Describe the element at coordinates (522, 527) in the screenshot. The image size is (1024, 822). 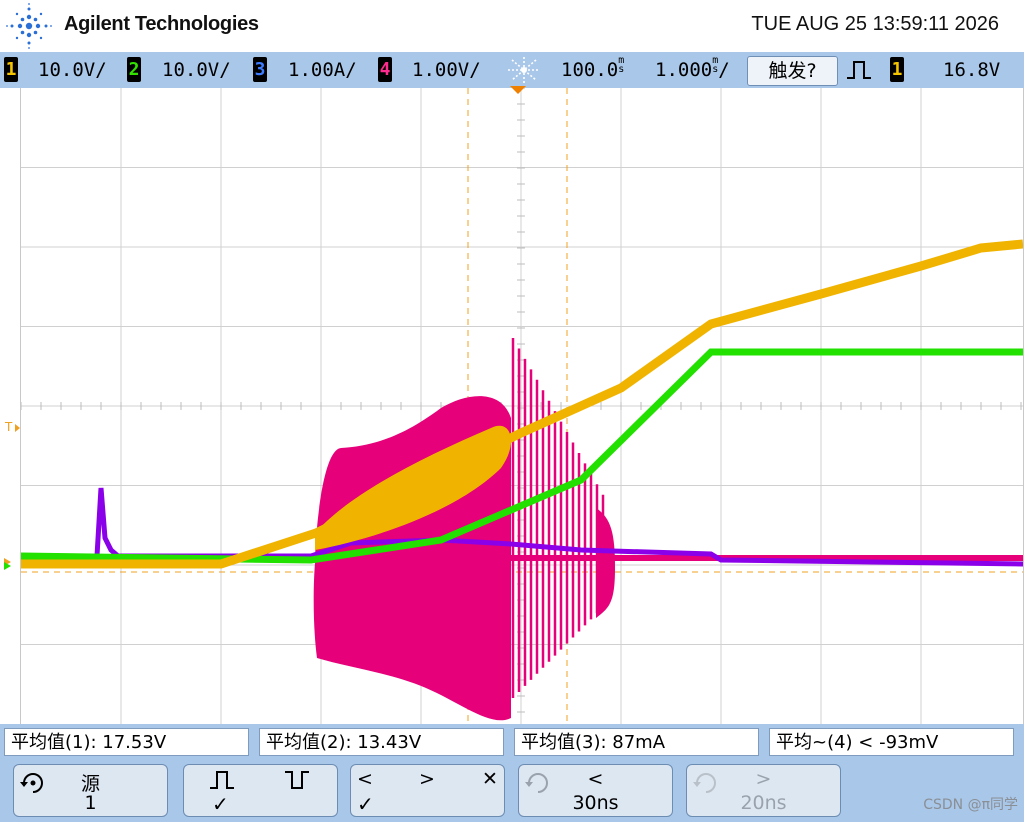
I see `ch3-trace` at that location.